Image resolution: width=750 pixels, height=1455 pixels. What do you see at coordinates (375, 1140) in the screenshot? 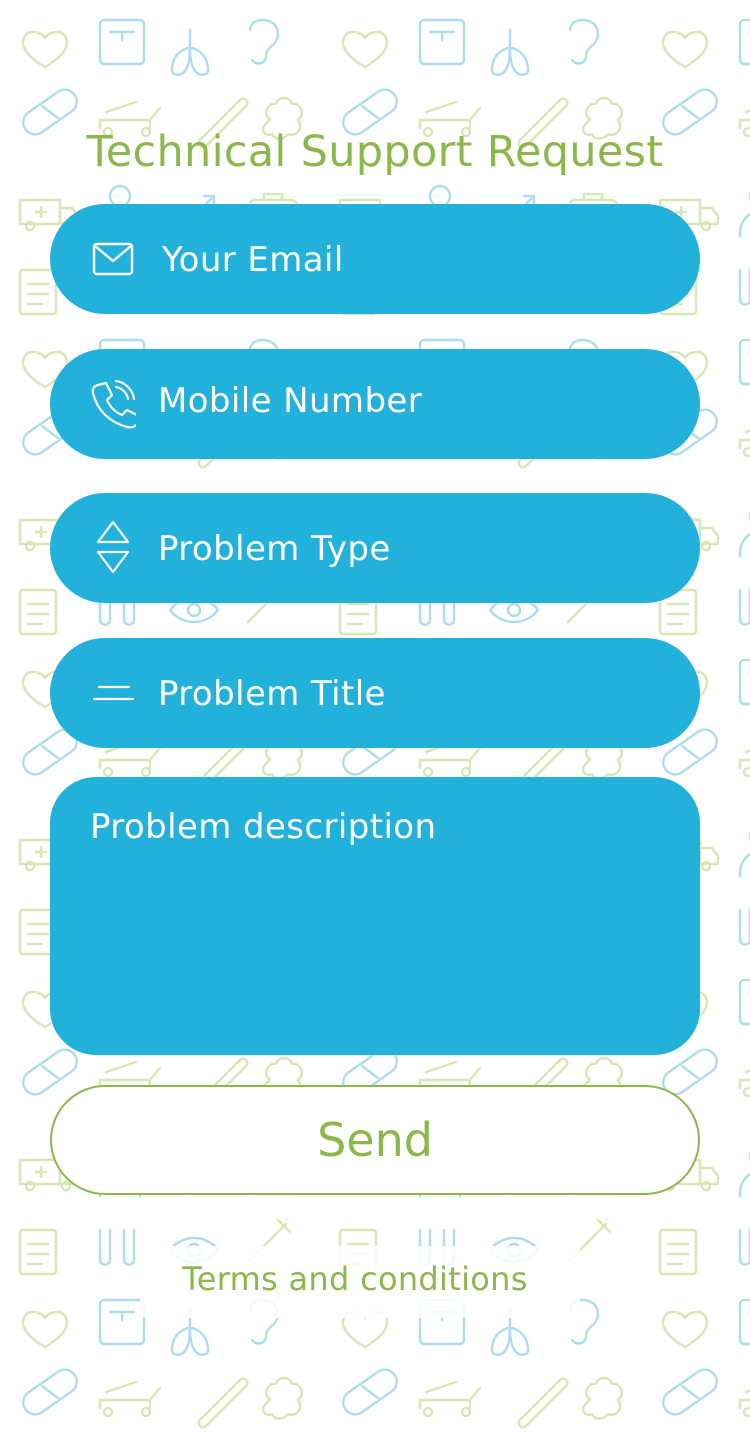
I see `send-button: Send` at bounding box center [375, 1140].